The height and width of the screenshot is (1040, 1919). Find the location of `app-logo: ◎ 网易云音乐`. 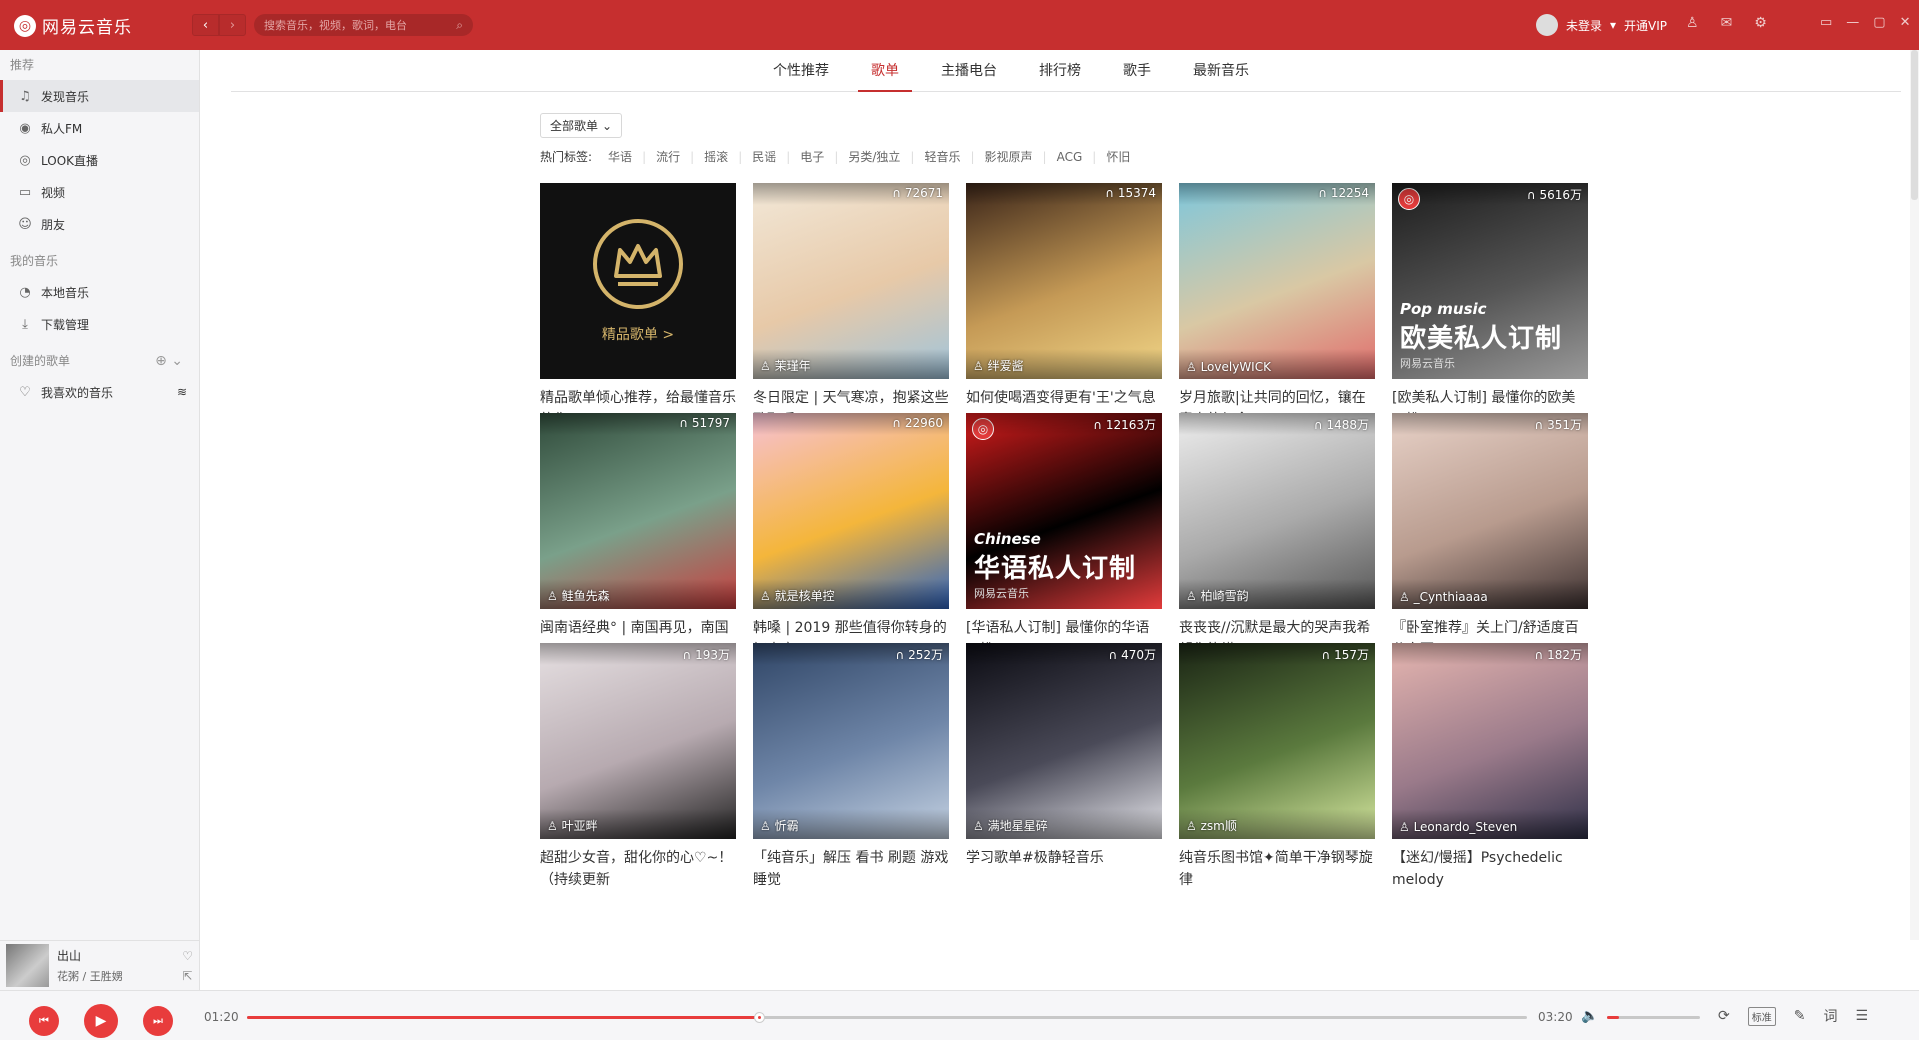

app-logo: ◎ 网易云音乐 is located at coordinates (73, 25).